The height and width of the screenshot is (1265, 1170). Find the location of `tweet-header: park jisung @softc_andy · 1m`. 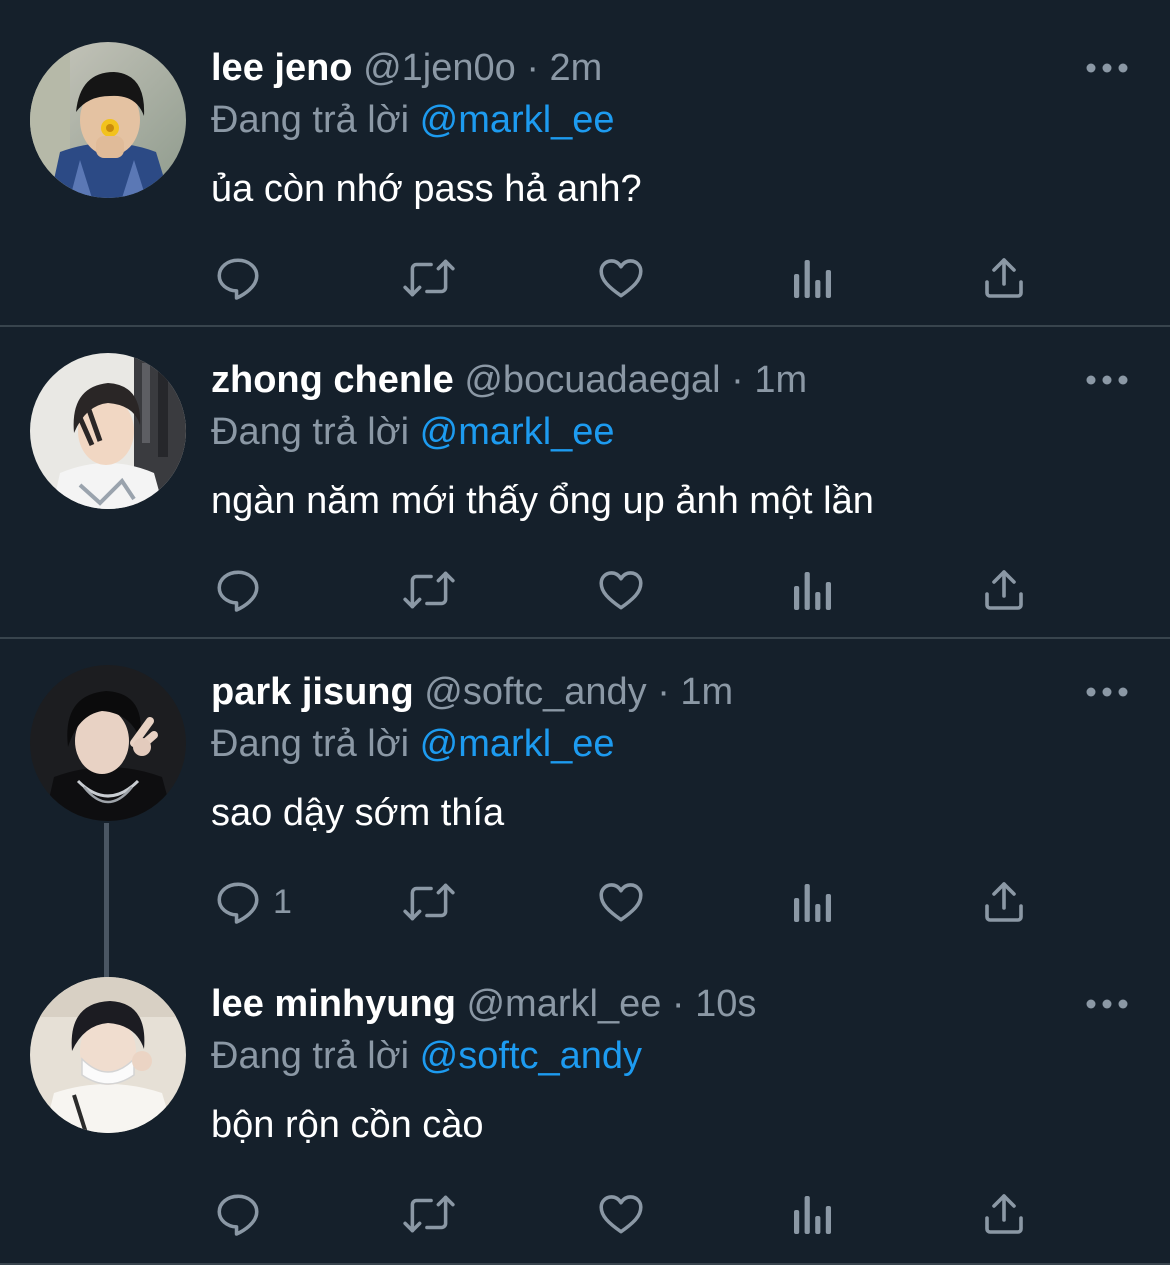

tweet-header: park jisung @softc_andy · 1m is located at coordinates (655, 692).